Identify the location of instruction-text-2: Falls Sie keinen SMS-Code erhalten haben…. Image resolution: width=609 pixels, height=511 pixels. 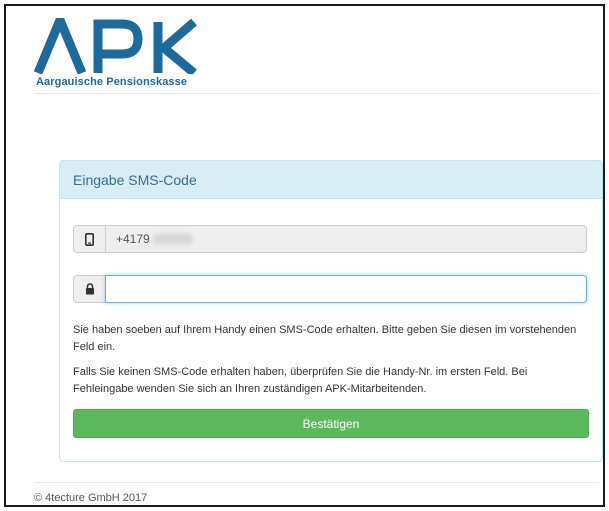
(300, 380).